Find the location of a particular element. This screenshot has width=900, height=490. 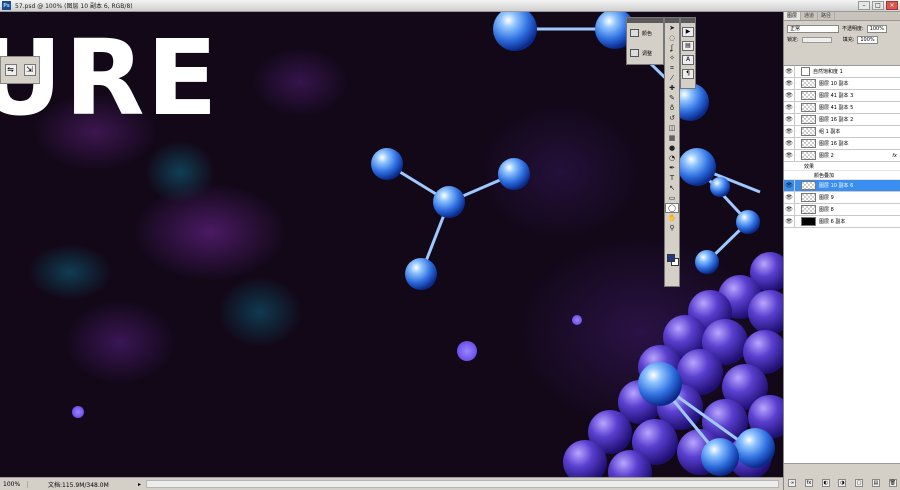

swatches-icon is located at coordinates (634, 33).